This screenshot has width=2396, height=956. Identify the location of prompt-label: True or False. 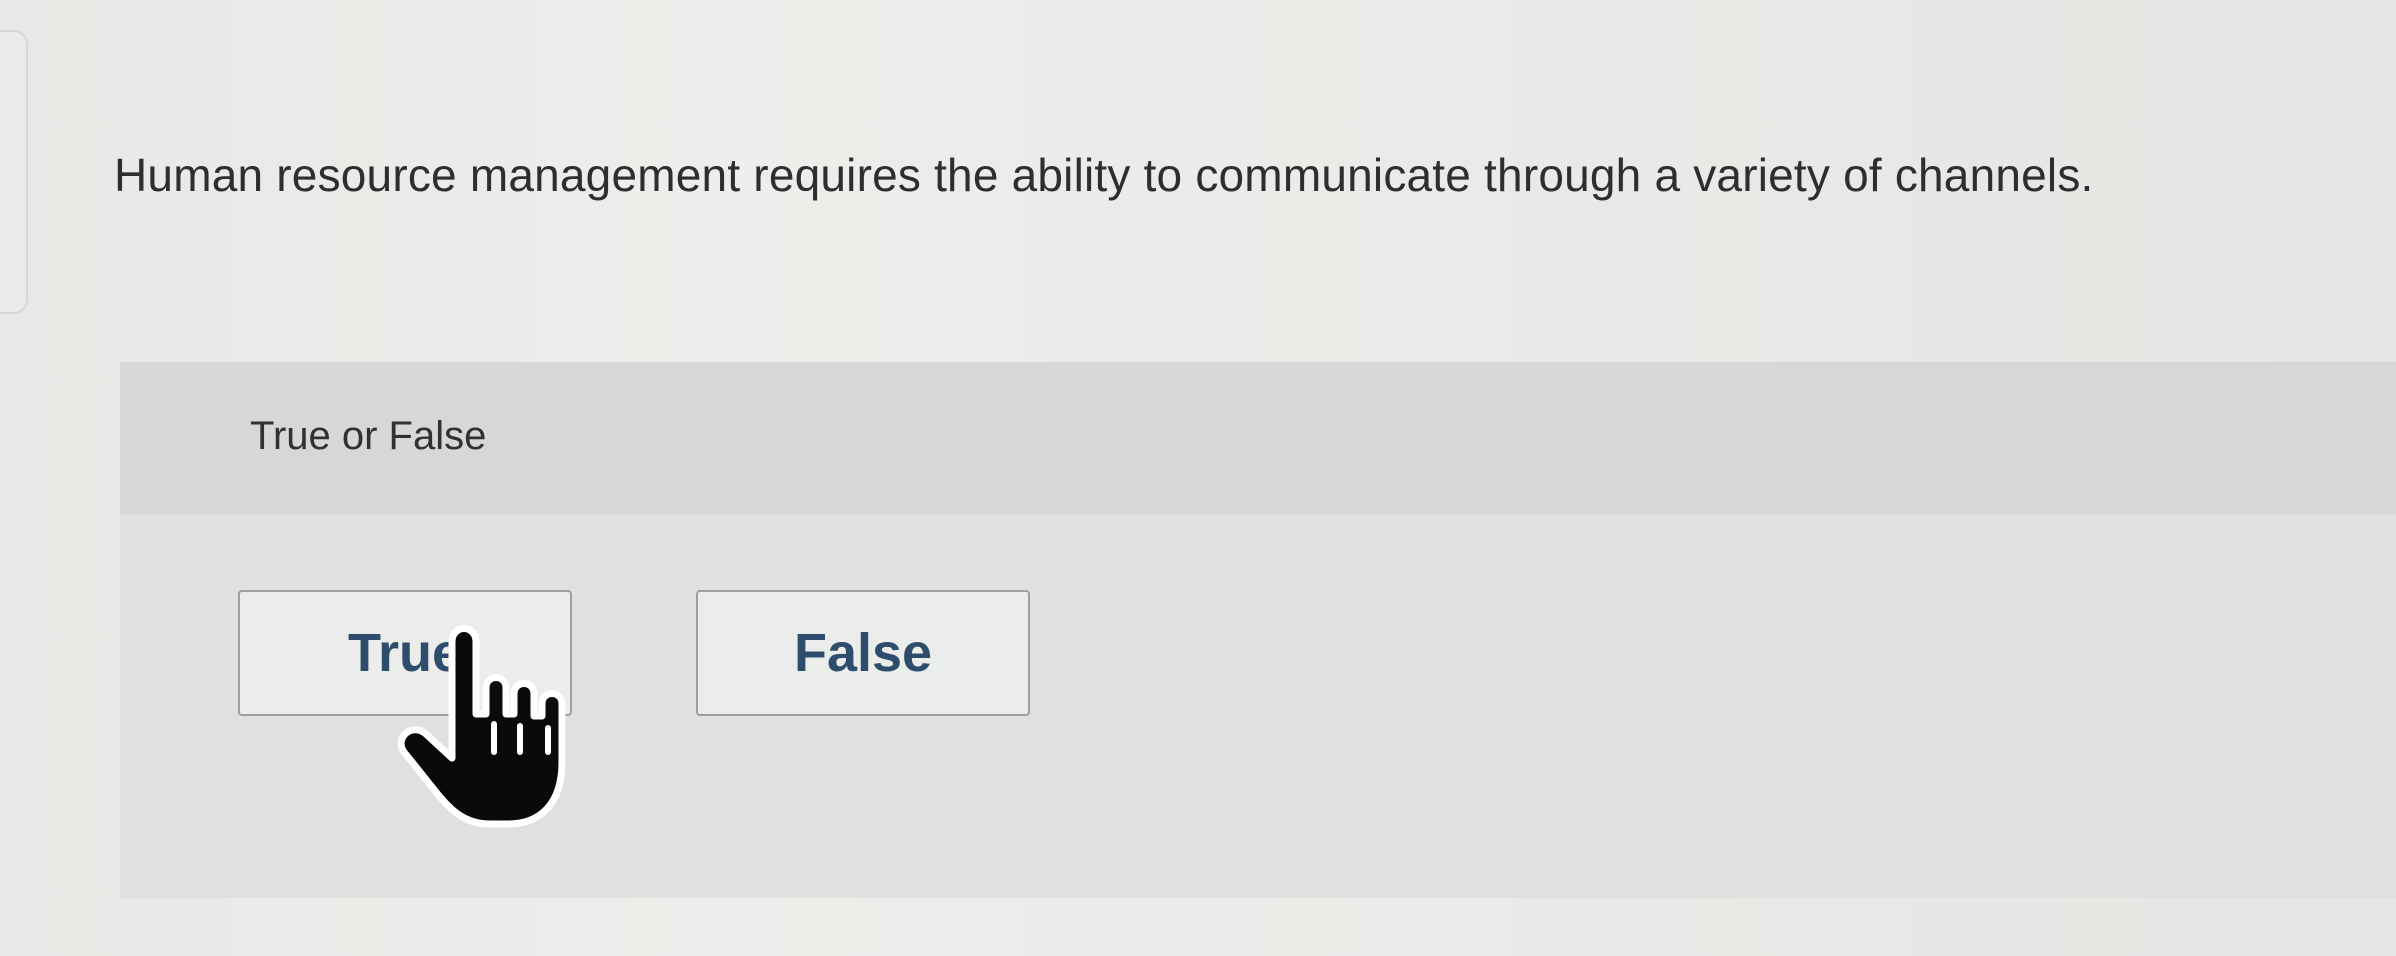
(368, 436).